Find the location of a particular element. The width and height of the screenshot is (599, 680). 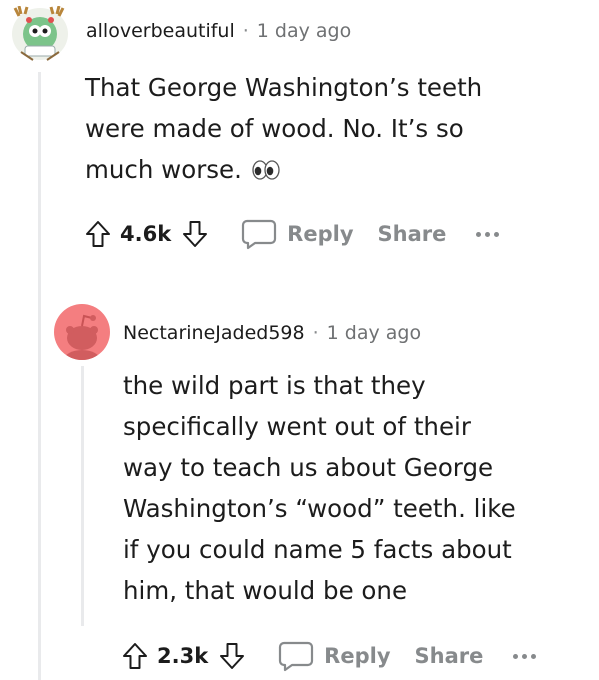

thread-line-top is located at coordinates (39, 376).